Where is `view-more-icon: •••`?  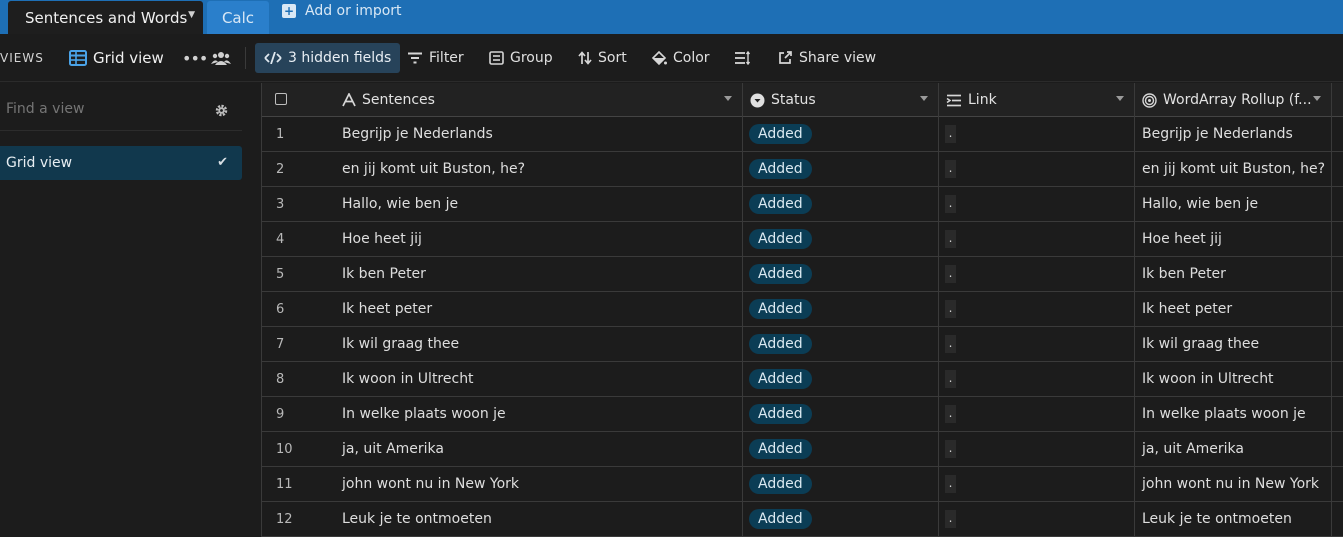 view-more-icon: ••• is located at coordinates (195, 58).